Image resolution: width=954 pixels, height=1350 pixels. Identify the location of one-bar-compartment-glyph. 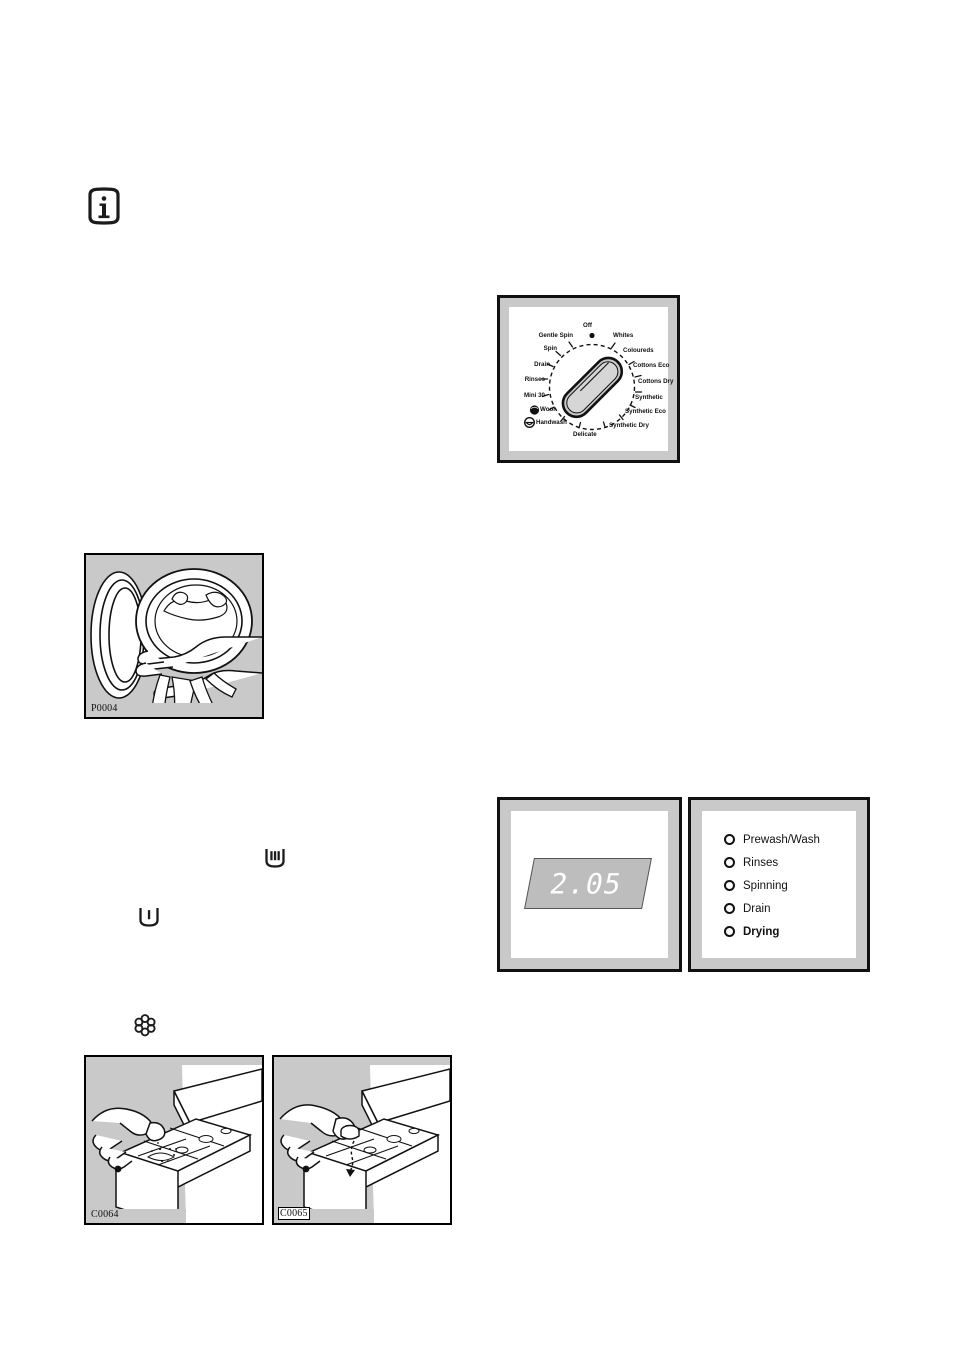
(149, 917).